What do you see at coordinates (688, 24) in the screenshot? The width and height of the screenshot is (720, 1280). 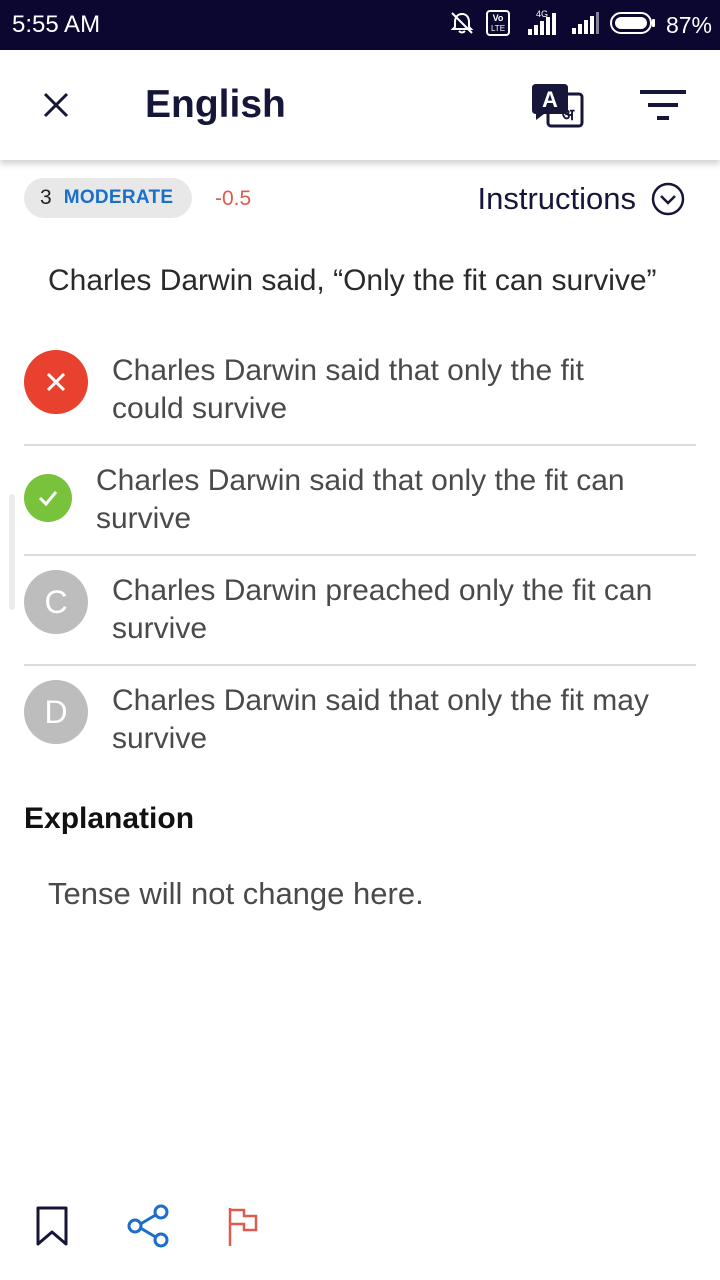 I see `battery-percent: 87%` at bounding box center [688, 24].